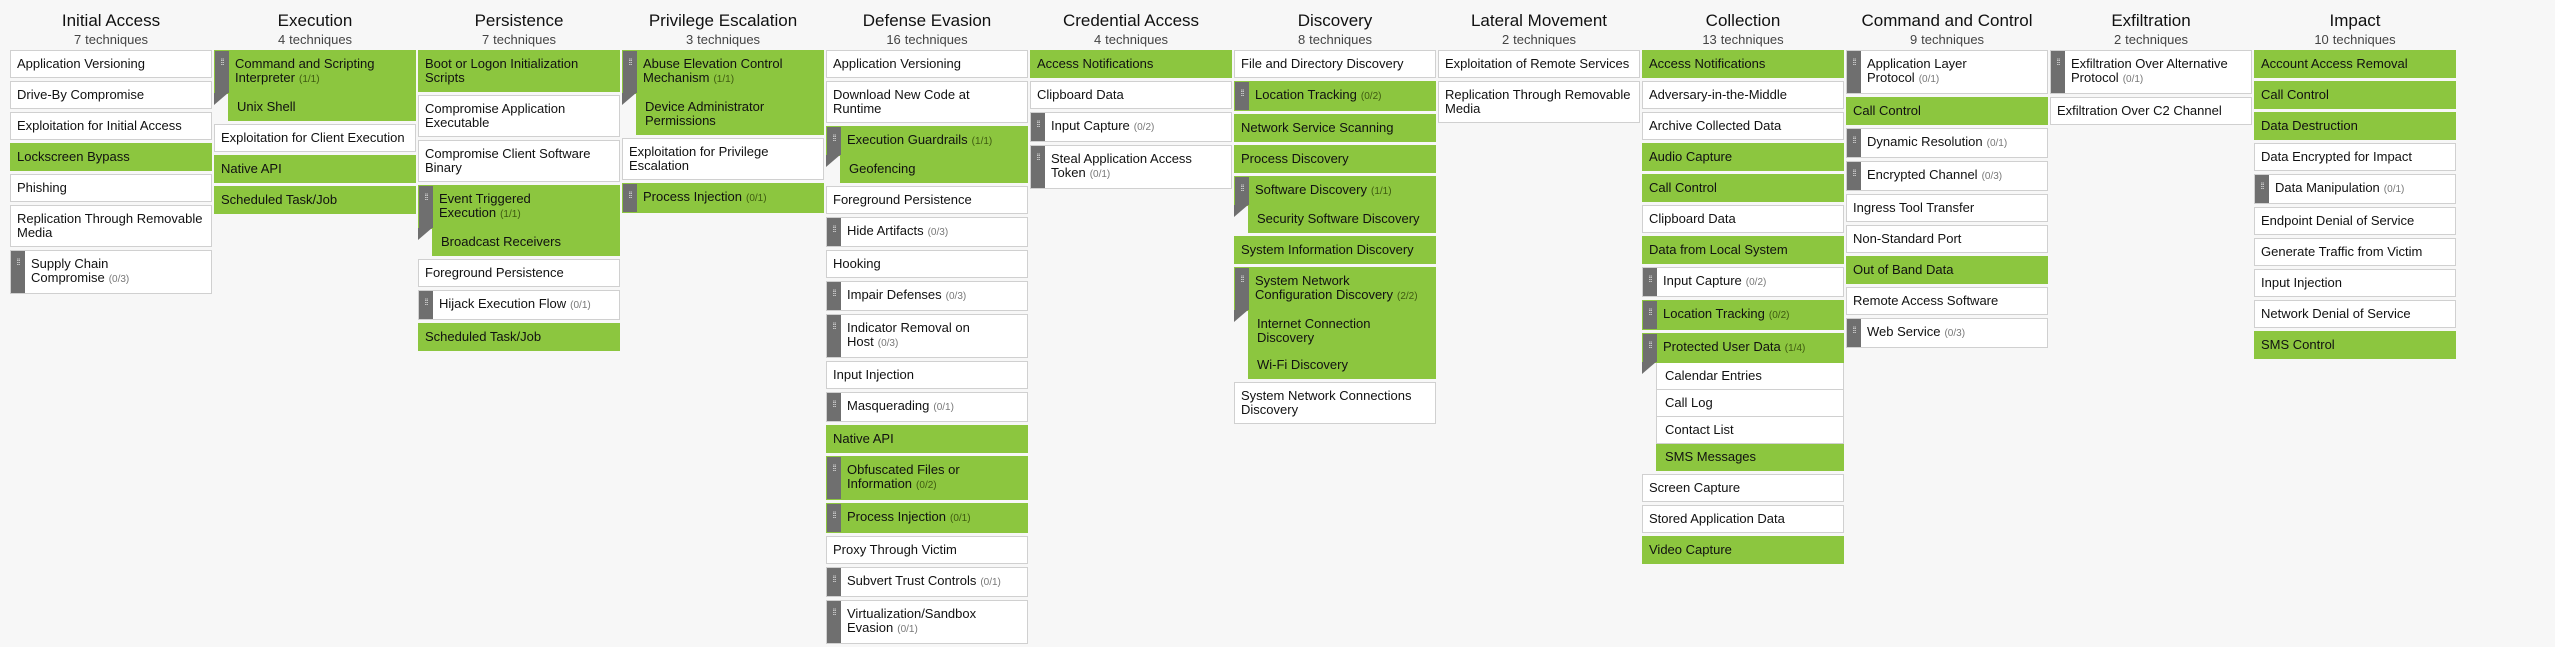  I want to click on technique-cell-system-network-connections-discovery: System Network Connections Discovery, so click(1335, 403).